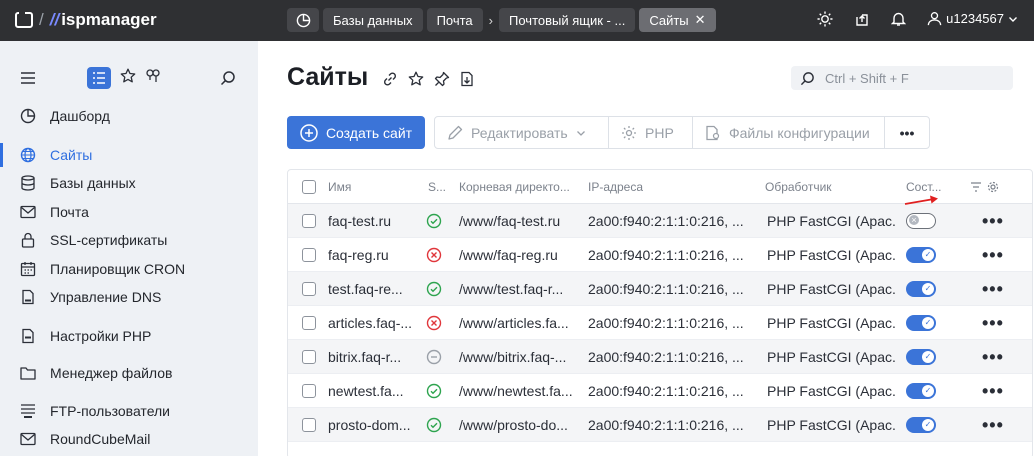 The height and width of the screenshot is (456, 1034). Describe the element at coordinates (28, 269) in the screenshot. I see `calendar-icon` at that location.